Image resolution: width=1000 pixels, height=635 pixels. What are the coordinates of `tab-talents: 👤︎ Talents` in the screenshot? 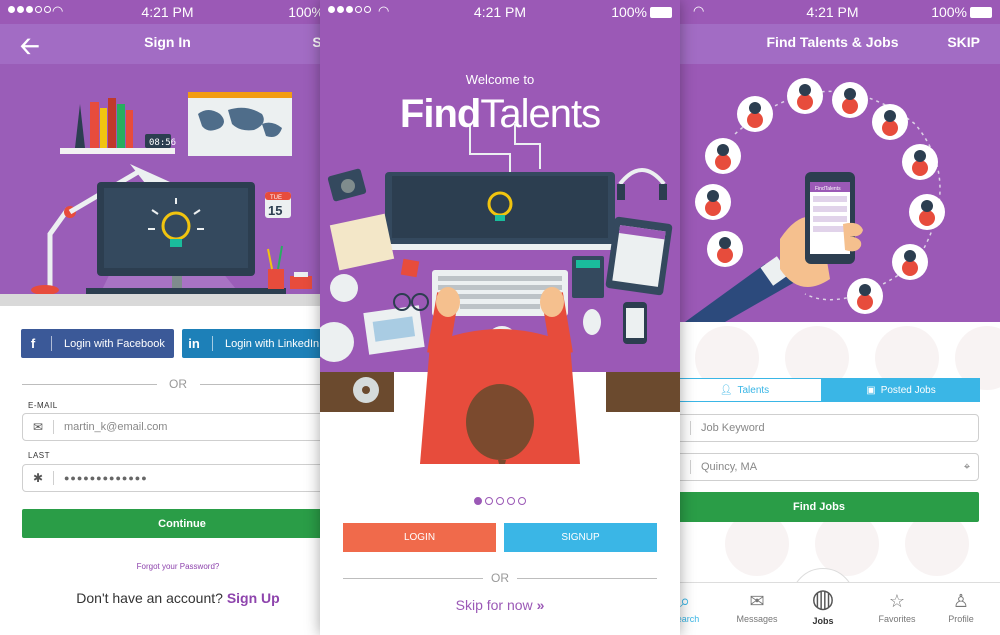 It's located at (744, 390).